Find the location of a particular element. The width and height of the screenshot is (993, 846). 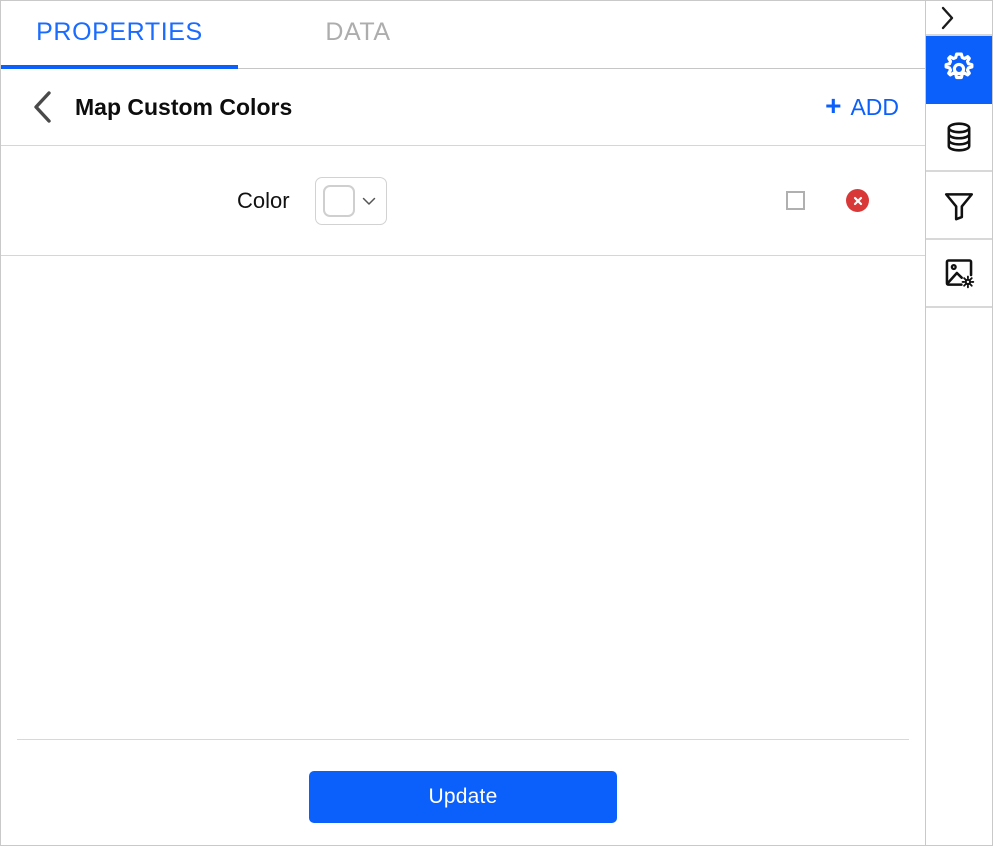

table-row: Color is located at coordinates (463, 201).